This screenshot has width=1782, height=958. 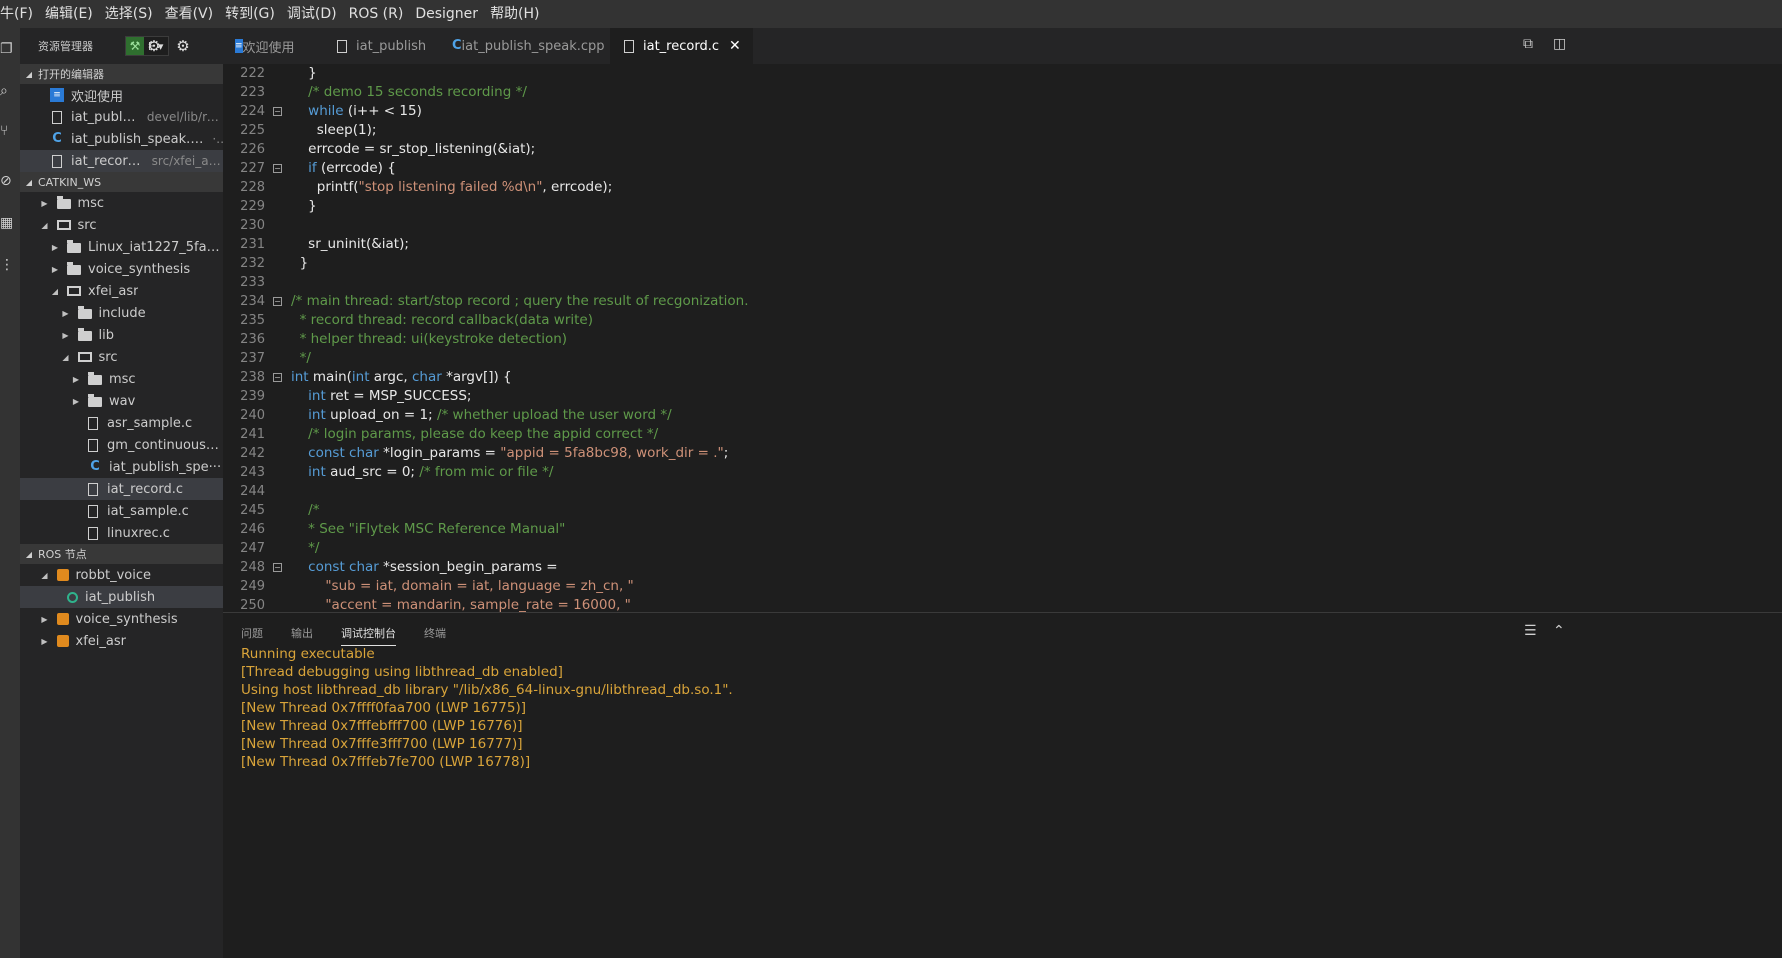 What do you see at coordinates (681, 46) in the screenshot?
I see `tab-iat-record-c: iat_record.c ✕` at bounding box center [681, 46].